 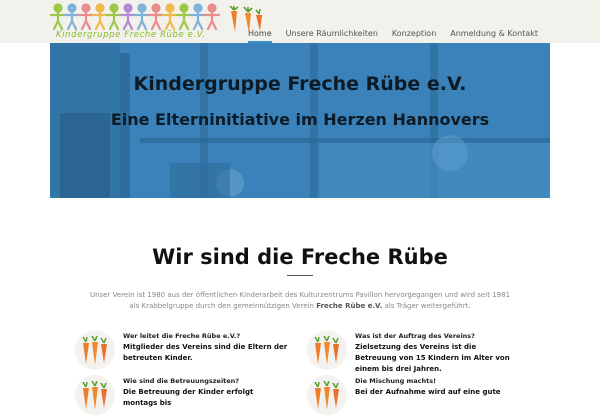 What do you see at coordinates (349, 306) in the screenshot?
I see `intro-text-bold: Freche Rübe e.V.` at bounding box center [349, 306].